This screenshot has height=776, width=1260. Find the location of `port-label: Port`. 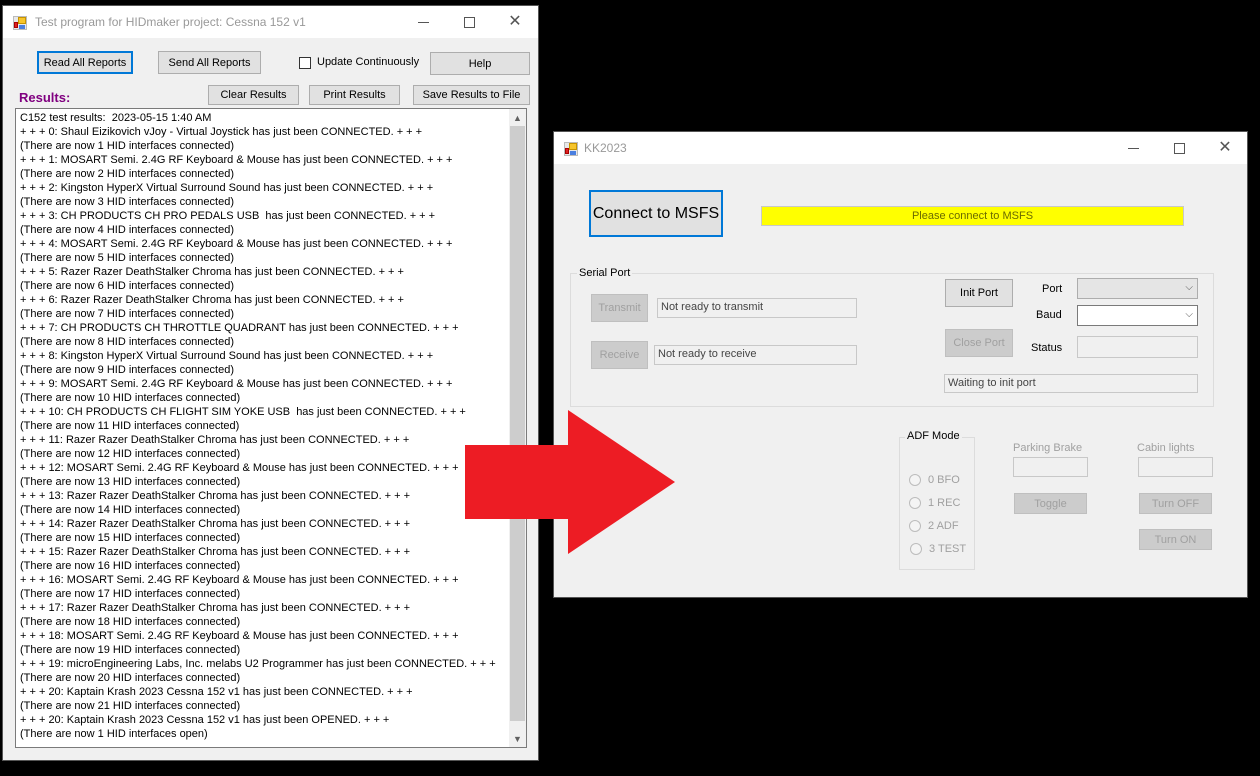

port-label: Port is located at coordinates (1052, 289).